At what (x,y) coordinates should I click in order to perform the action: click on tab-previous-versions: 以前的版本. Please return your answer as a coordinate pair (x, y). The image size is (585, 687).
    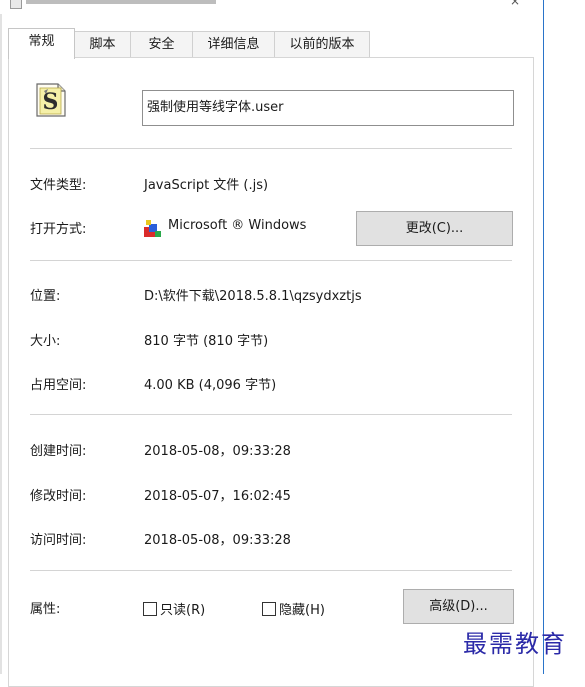
    Looking at the image, I should click on (322, 44).